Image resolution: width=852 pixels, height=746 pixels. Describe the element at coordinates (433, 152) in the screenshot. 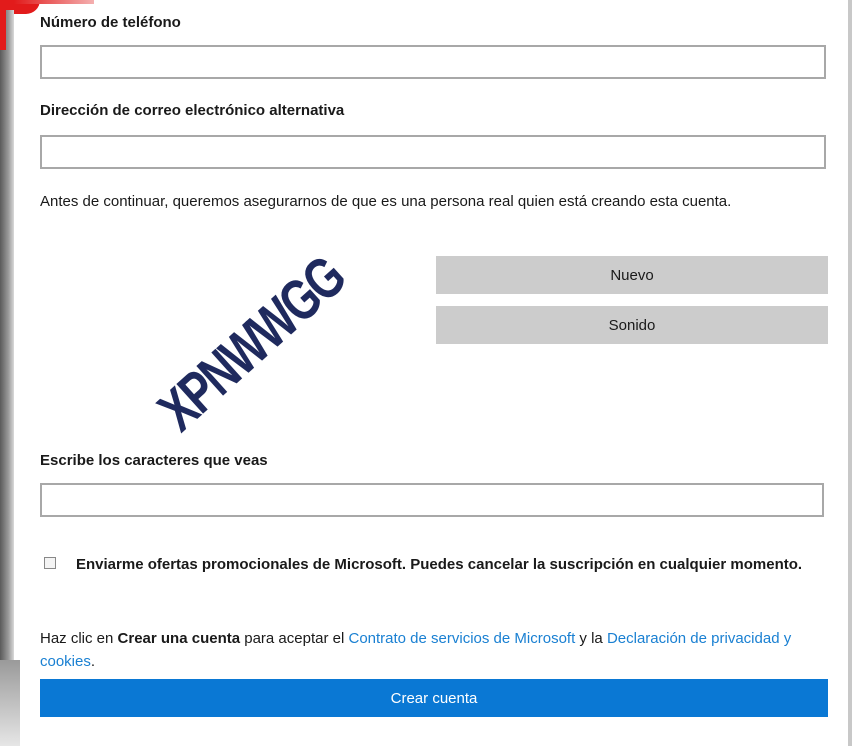

I see `alt-email-input` at that location.